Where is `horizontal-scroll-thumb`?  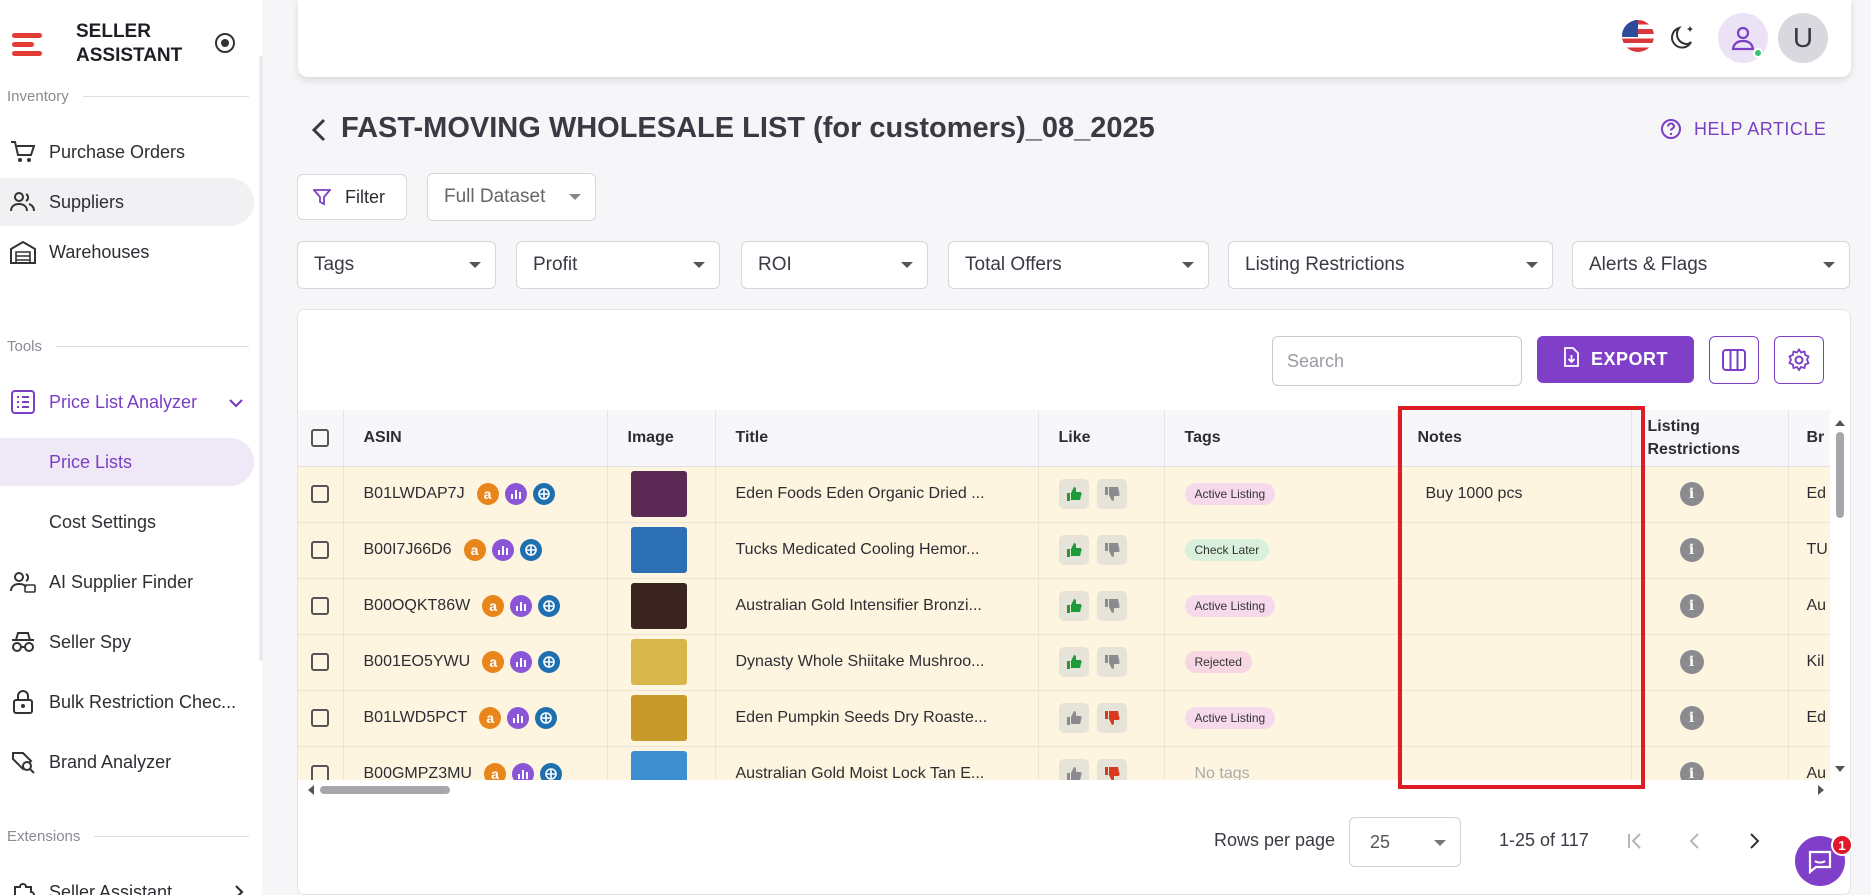 horizontal-scroll-thumb is located at coordinates (385, 790).